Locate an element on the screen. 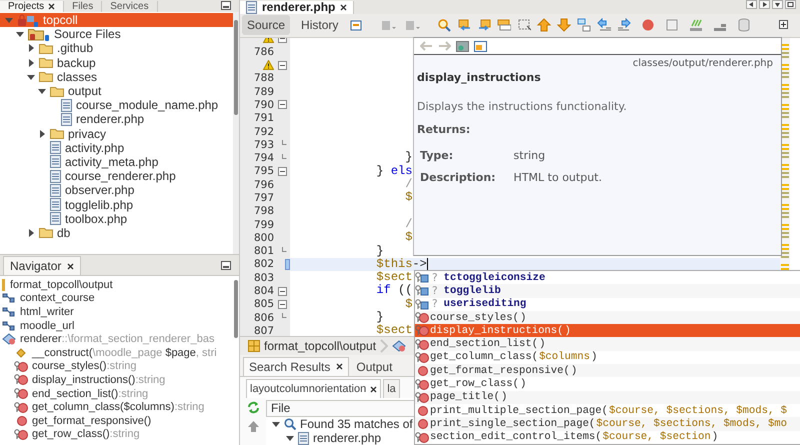 The width and height of the screenshot is (800, 445). line-number: 793 is located at coordinates (263, 144).